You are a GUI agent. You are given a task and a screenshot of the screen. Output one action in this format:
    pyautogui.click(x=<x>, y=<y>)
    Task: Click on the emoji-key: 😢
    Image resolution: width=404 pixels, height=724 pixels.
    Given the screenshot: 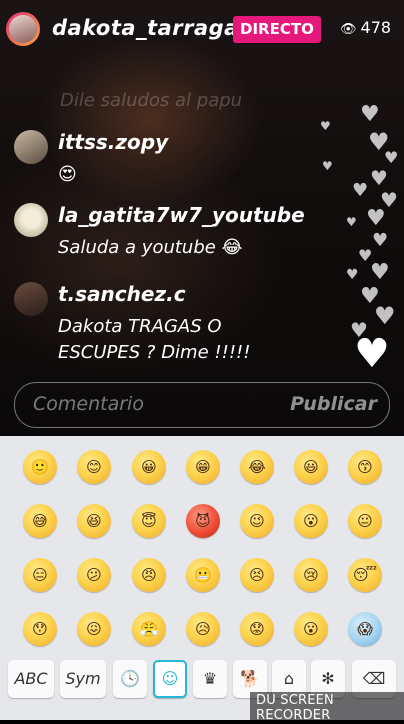 What is the action you would take?
    pyautogui.click(x=311, y=575)
    